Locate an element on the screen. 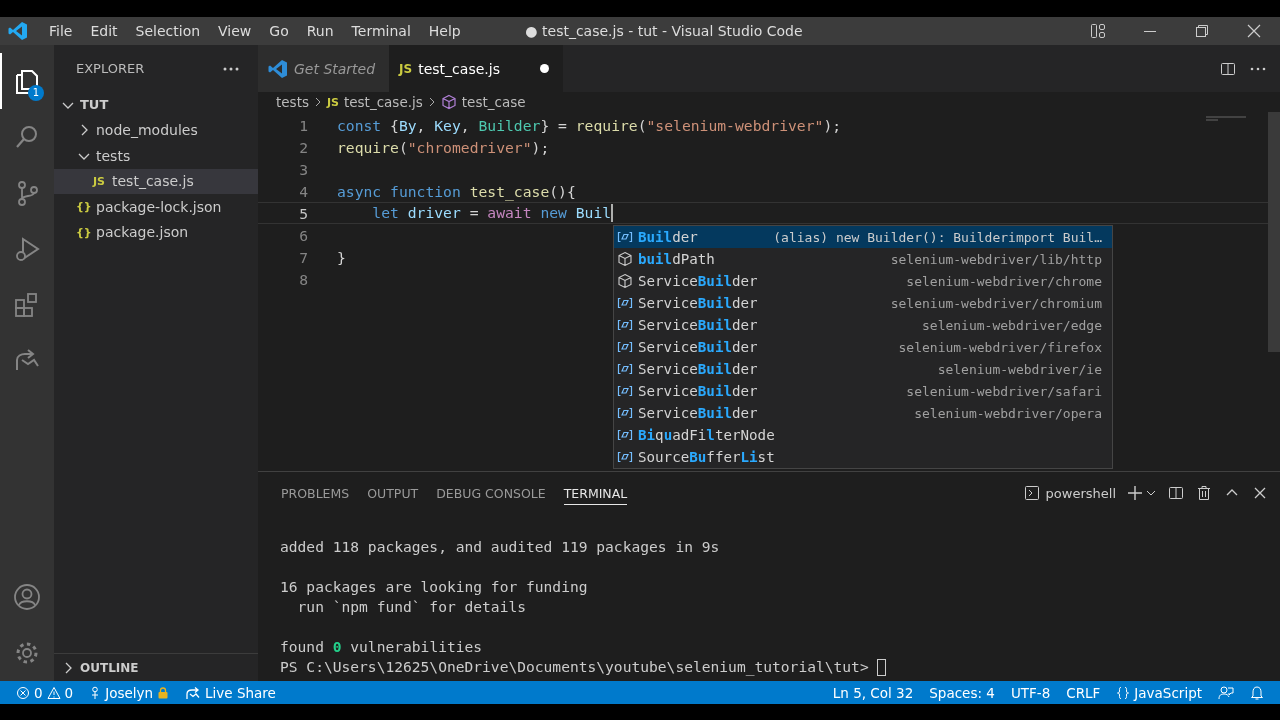 This screenshot has height=720, width=1280. restore-icon is located at coordinates (1202, 31).